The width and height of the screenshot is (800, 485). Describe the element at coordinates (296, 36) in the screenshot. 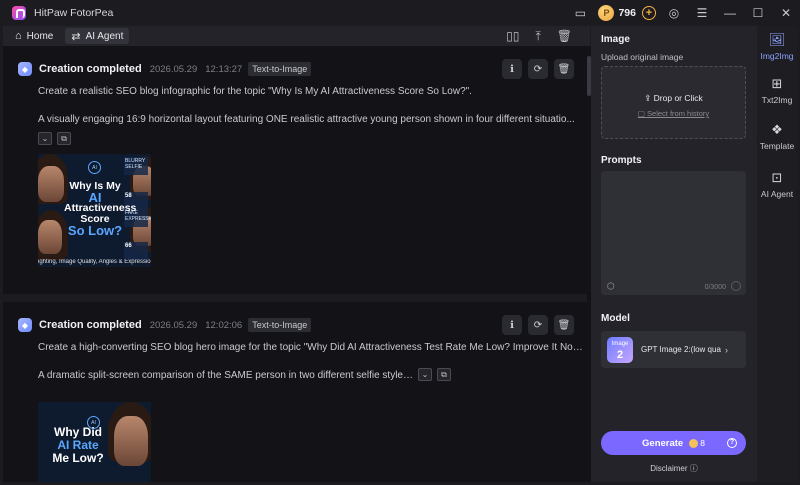

I see `main-toolbar: ⌂ Home ⇄ AI Agent ▯▯ ⤒ 🗑` at that location.